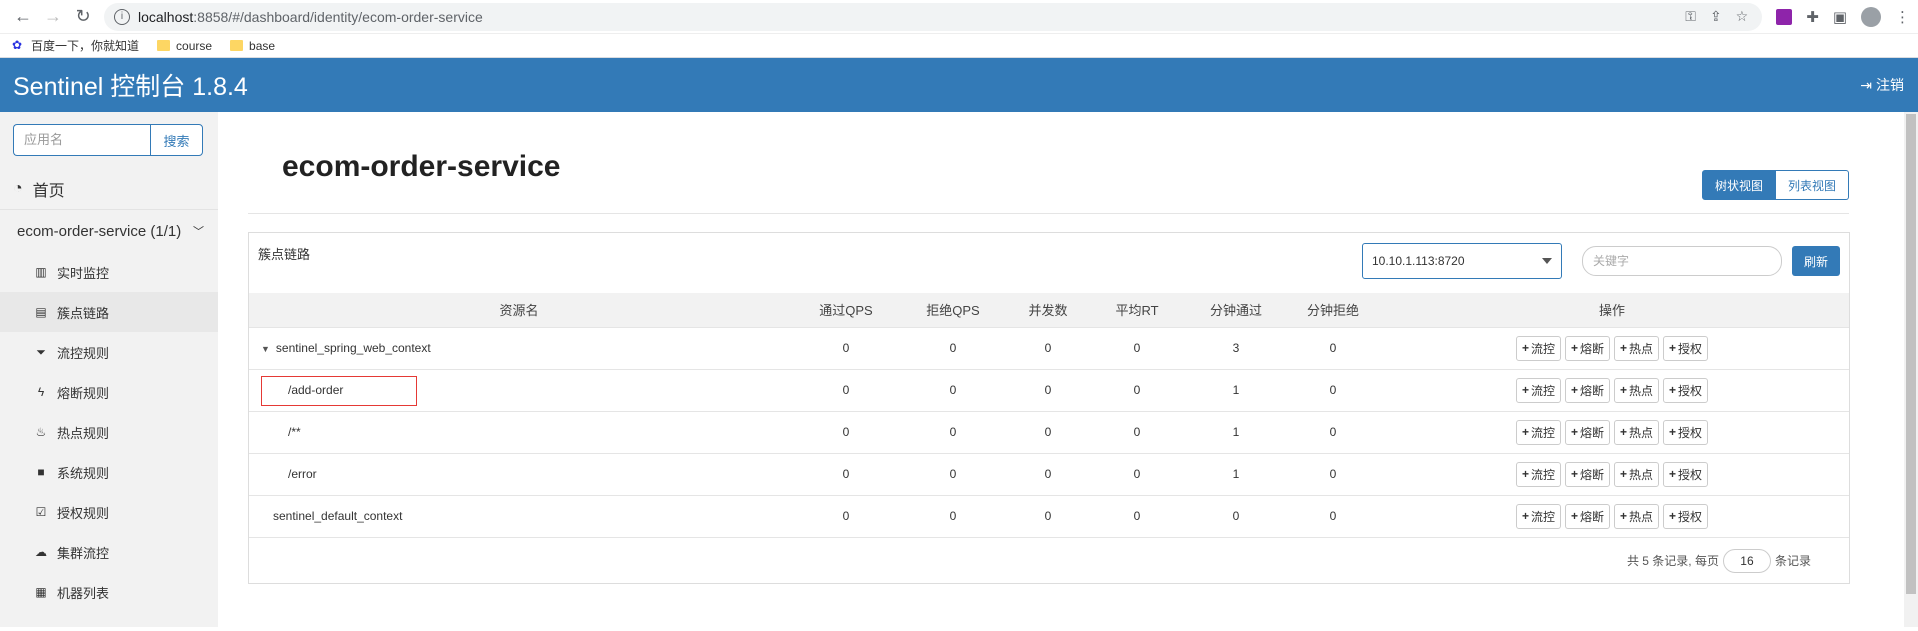 The height and width of the screenshot is (631, 1918). I want to click on bookmark-course: course, so click(184, 46).